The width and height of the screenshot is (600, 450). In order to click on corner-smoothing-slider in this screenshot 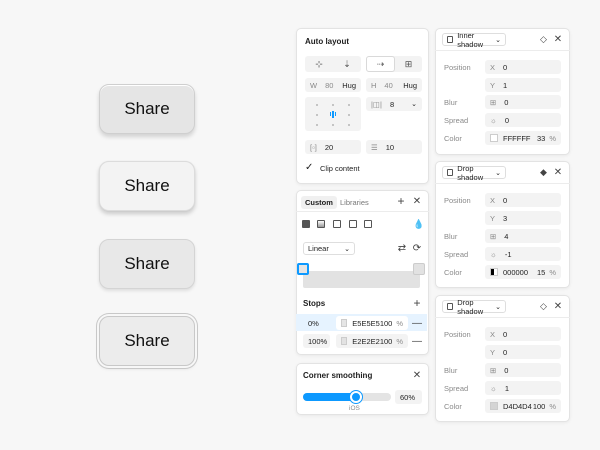, I will do `click(347, 397)`.